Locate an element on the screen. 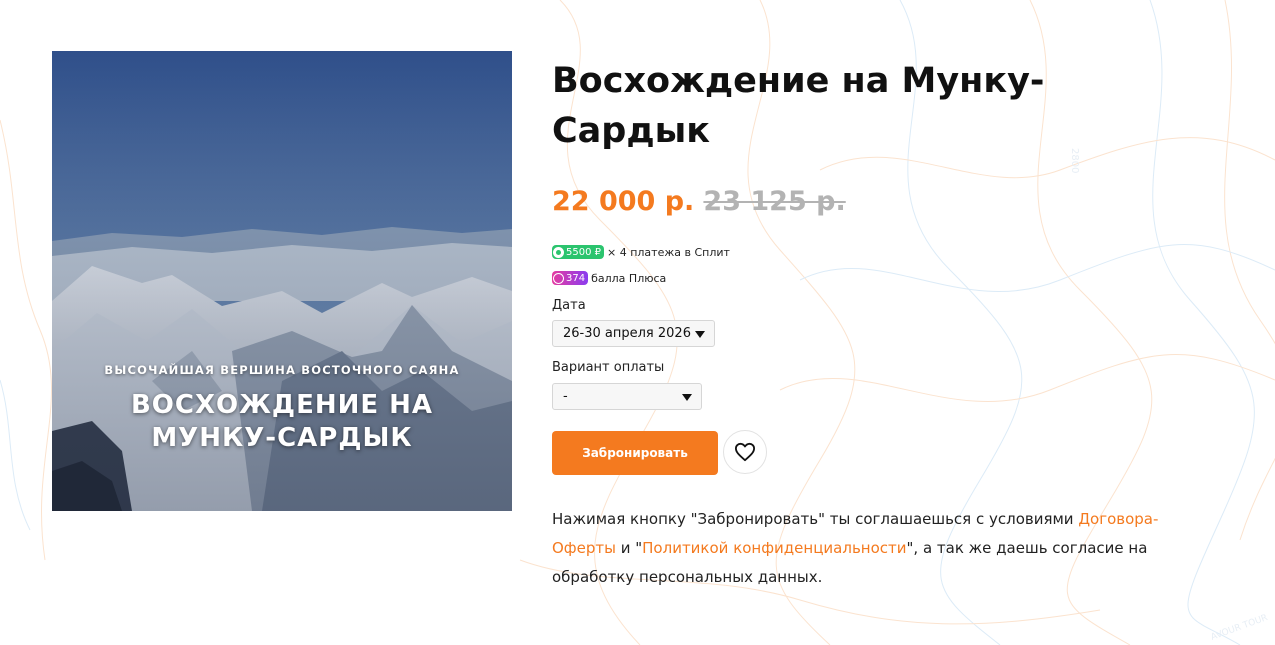 The width and height of the screenshot is (1275, 645). plus-points: 374 is located at coordinates (576, 278).